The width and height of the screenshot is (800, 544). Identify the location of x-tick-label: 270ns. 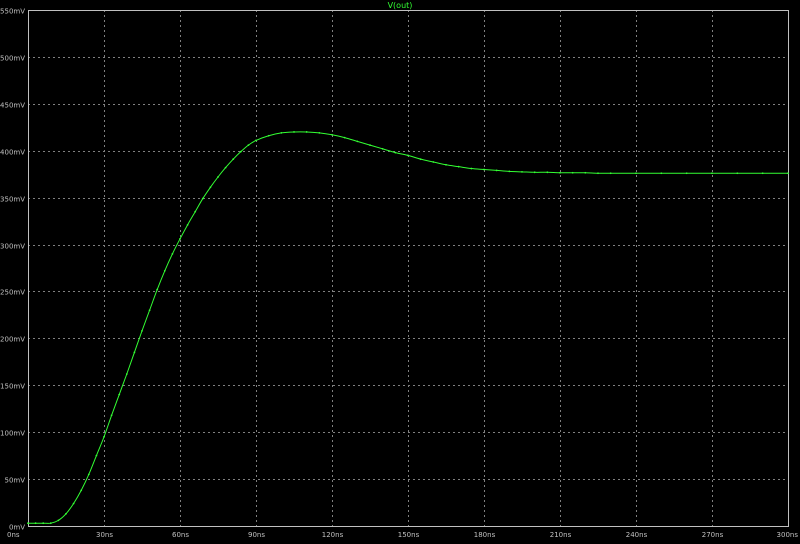
(713, 535).